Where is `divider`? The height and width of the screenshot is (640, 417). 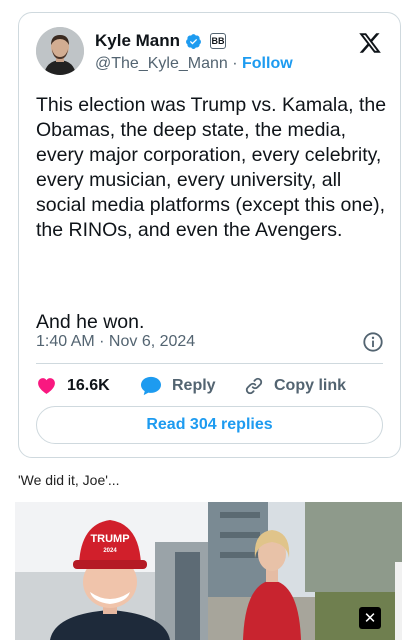
divider is located at coordinates (209, 363).